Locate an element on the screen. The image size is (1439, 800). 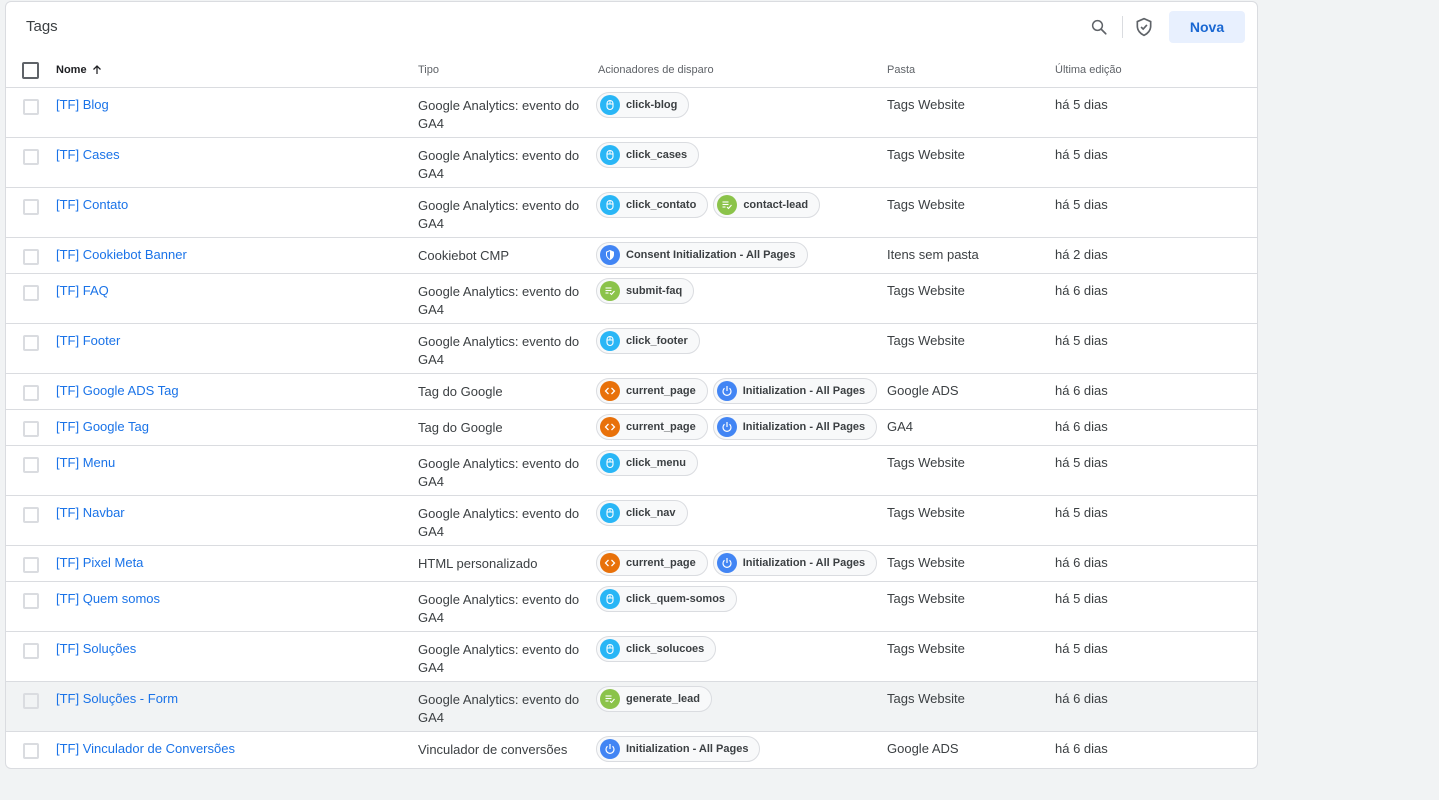
trigger-chip: click_nav is located at coordinates (642, 513).